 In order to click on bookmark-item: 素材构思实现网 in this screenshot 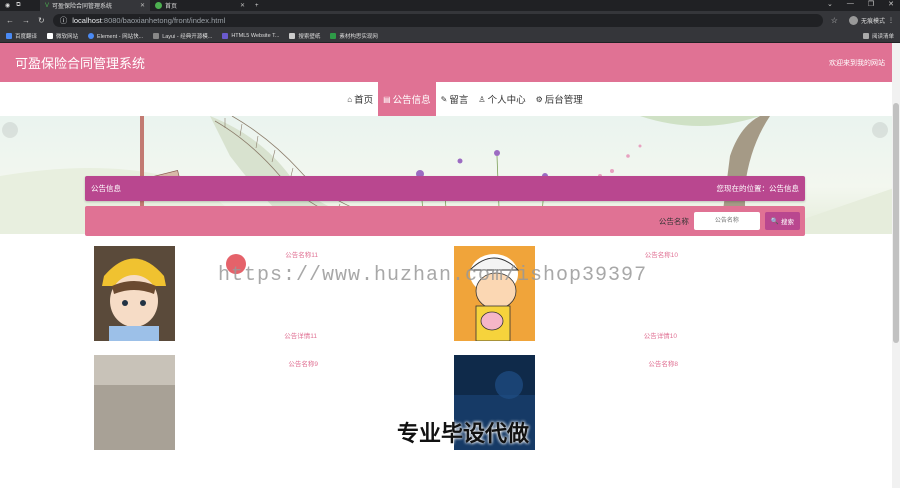, I will do `click(354, 36)`.